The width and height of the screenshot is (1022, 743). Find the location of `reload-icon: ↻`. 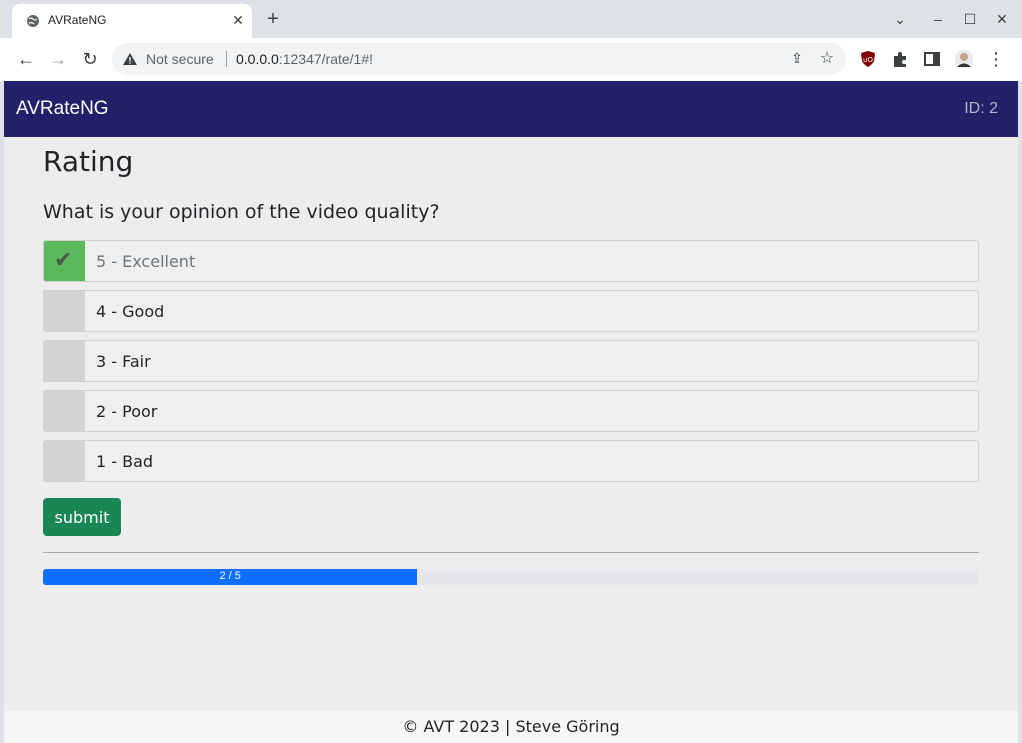

reload-icon: ↻ is located at coordinates (90, 59).